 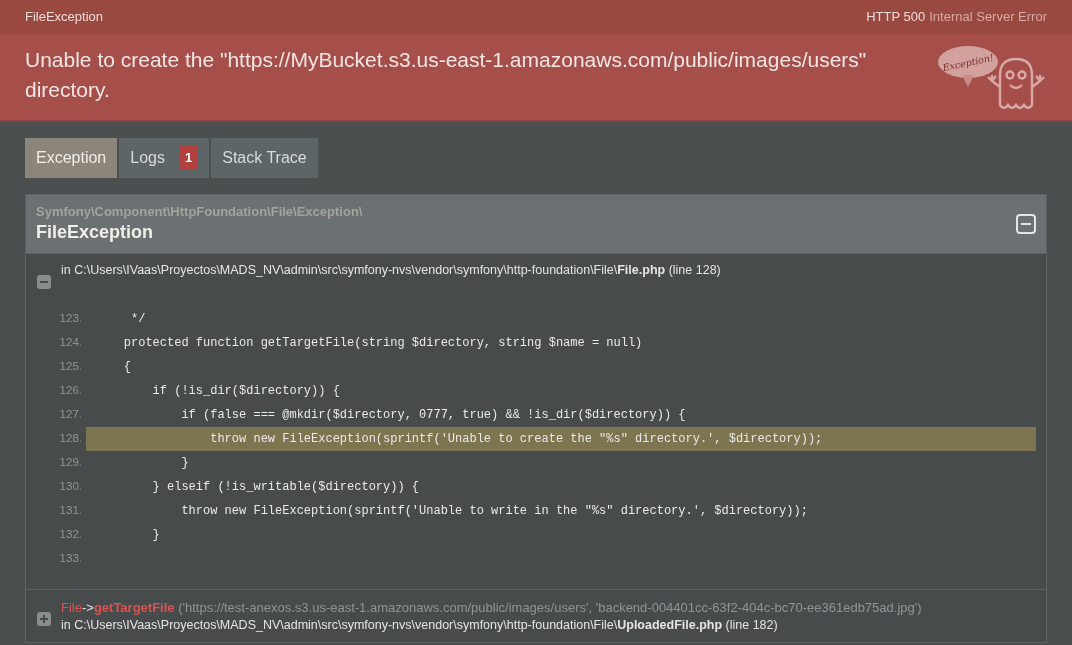 I want to click on code-line: {, so click(x=127, y=367).